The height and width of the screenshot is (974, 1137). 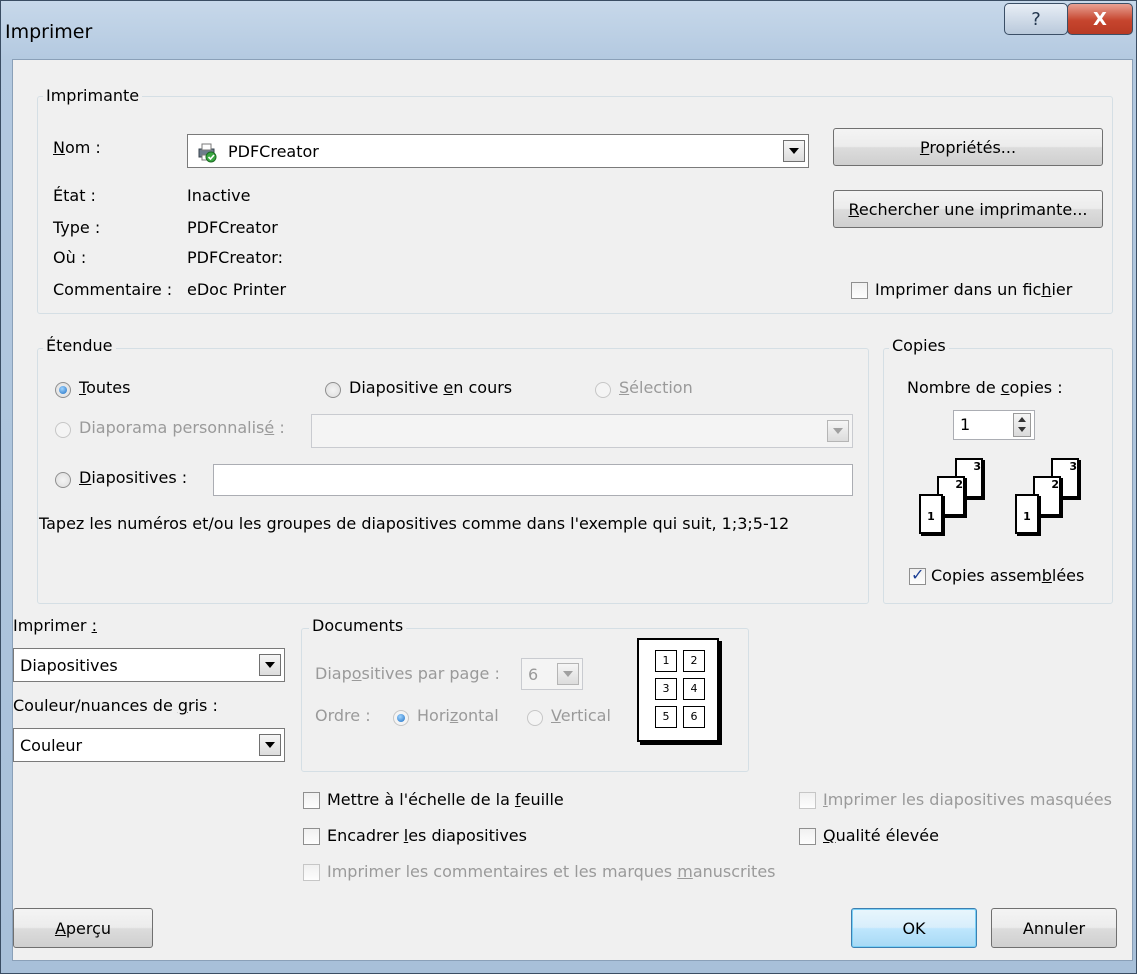 I want to click on close-icon: X, so click(x=1100, y=19).